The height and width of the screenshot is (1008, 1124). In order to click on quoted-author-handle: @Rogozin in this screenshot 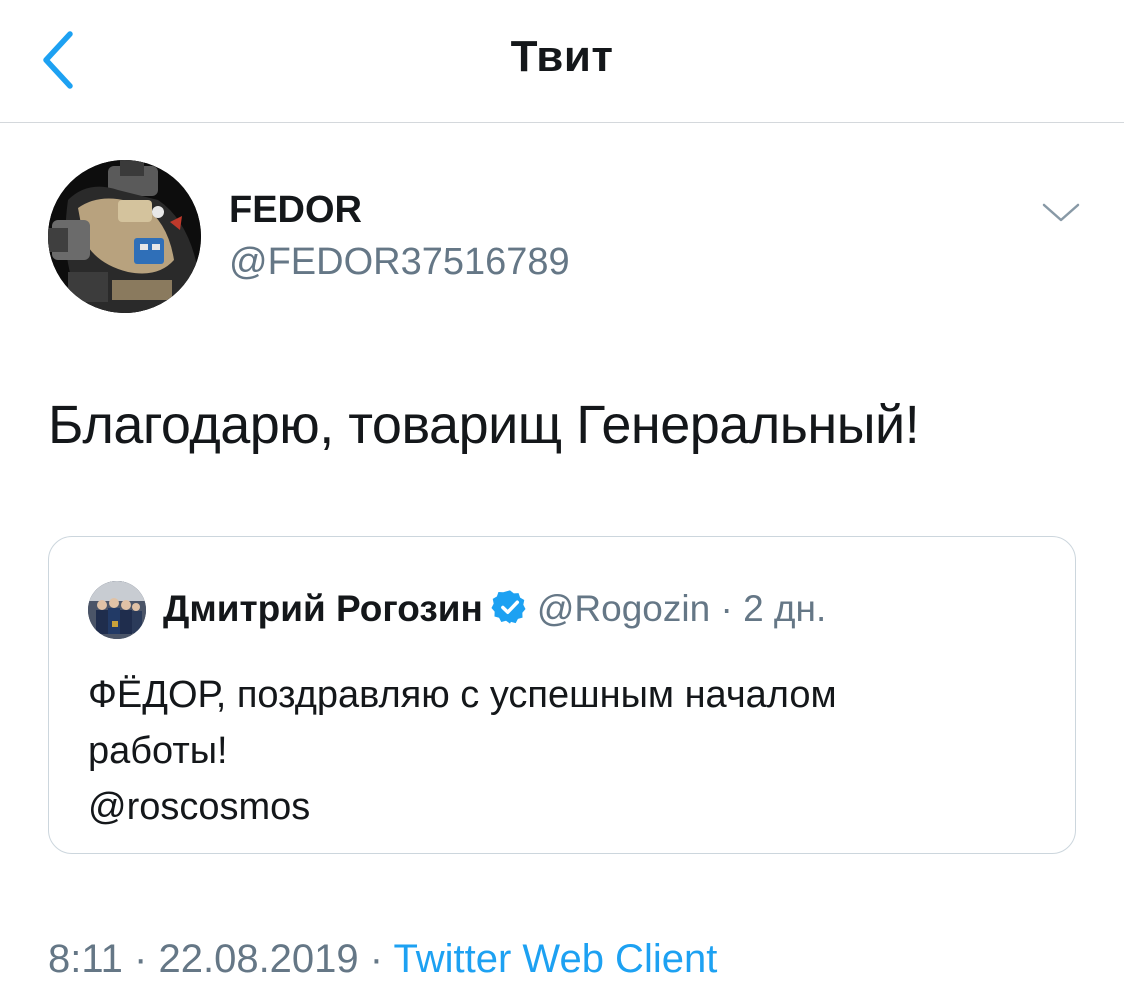, I will do `click(623, 608)`.